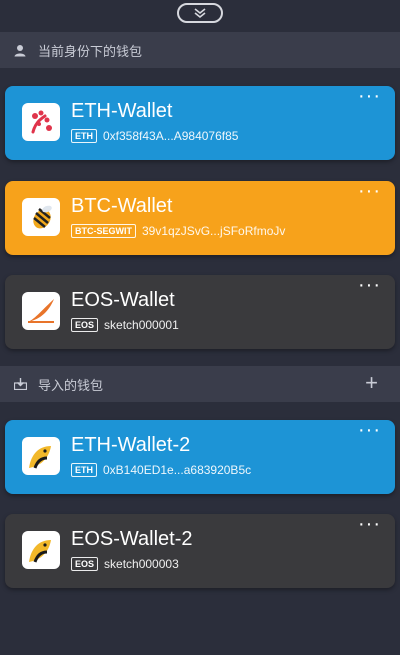 This screenshot has width=400, height=655. What do you see at coordinates (200, 384) in the screenshot?
I see `section-imported-wallets: 导入的钱包 +` at bounding box center [200, 384].